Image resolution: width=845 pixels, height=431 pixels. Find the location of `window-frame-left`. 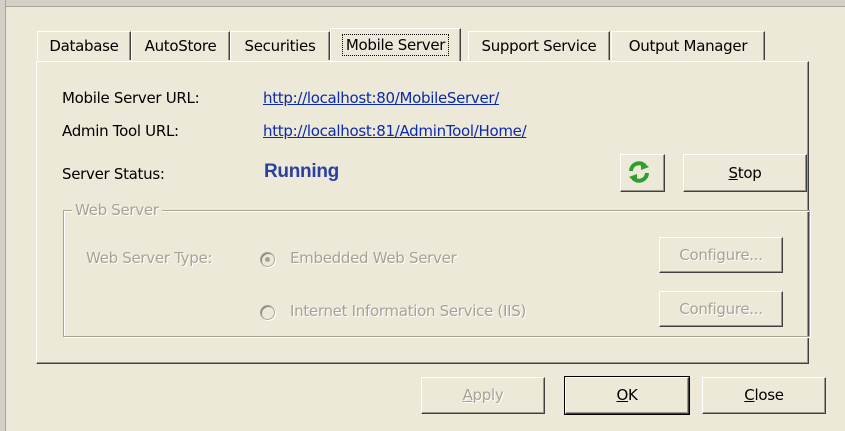

window-frame-left is located at coordinates (3, 215).